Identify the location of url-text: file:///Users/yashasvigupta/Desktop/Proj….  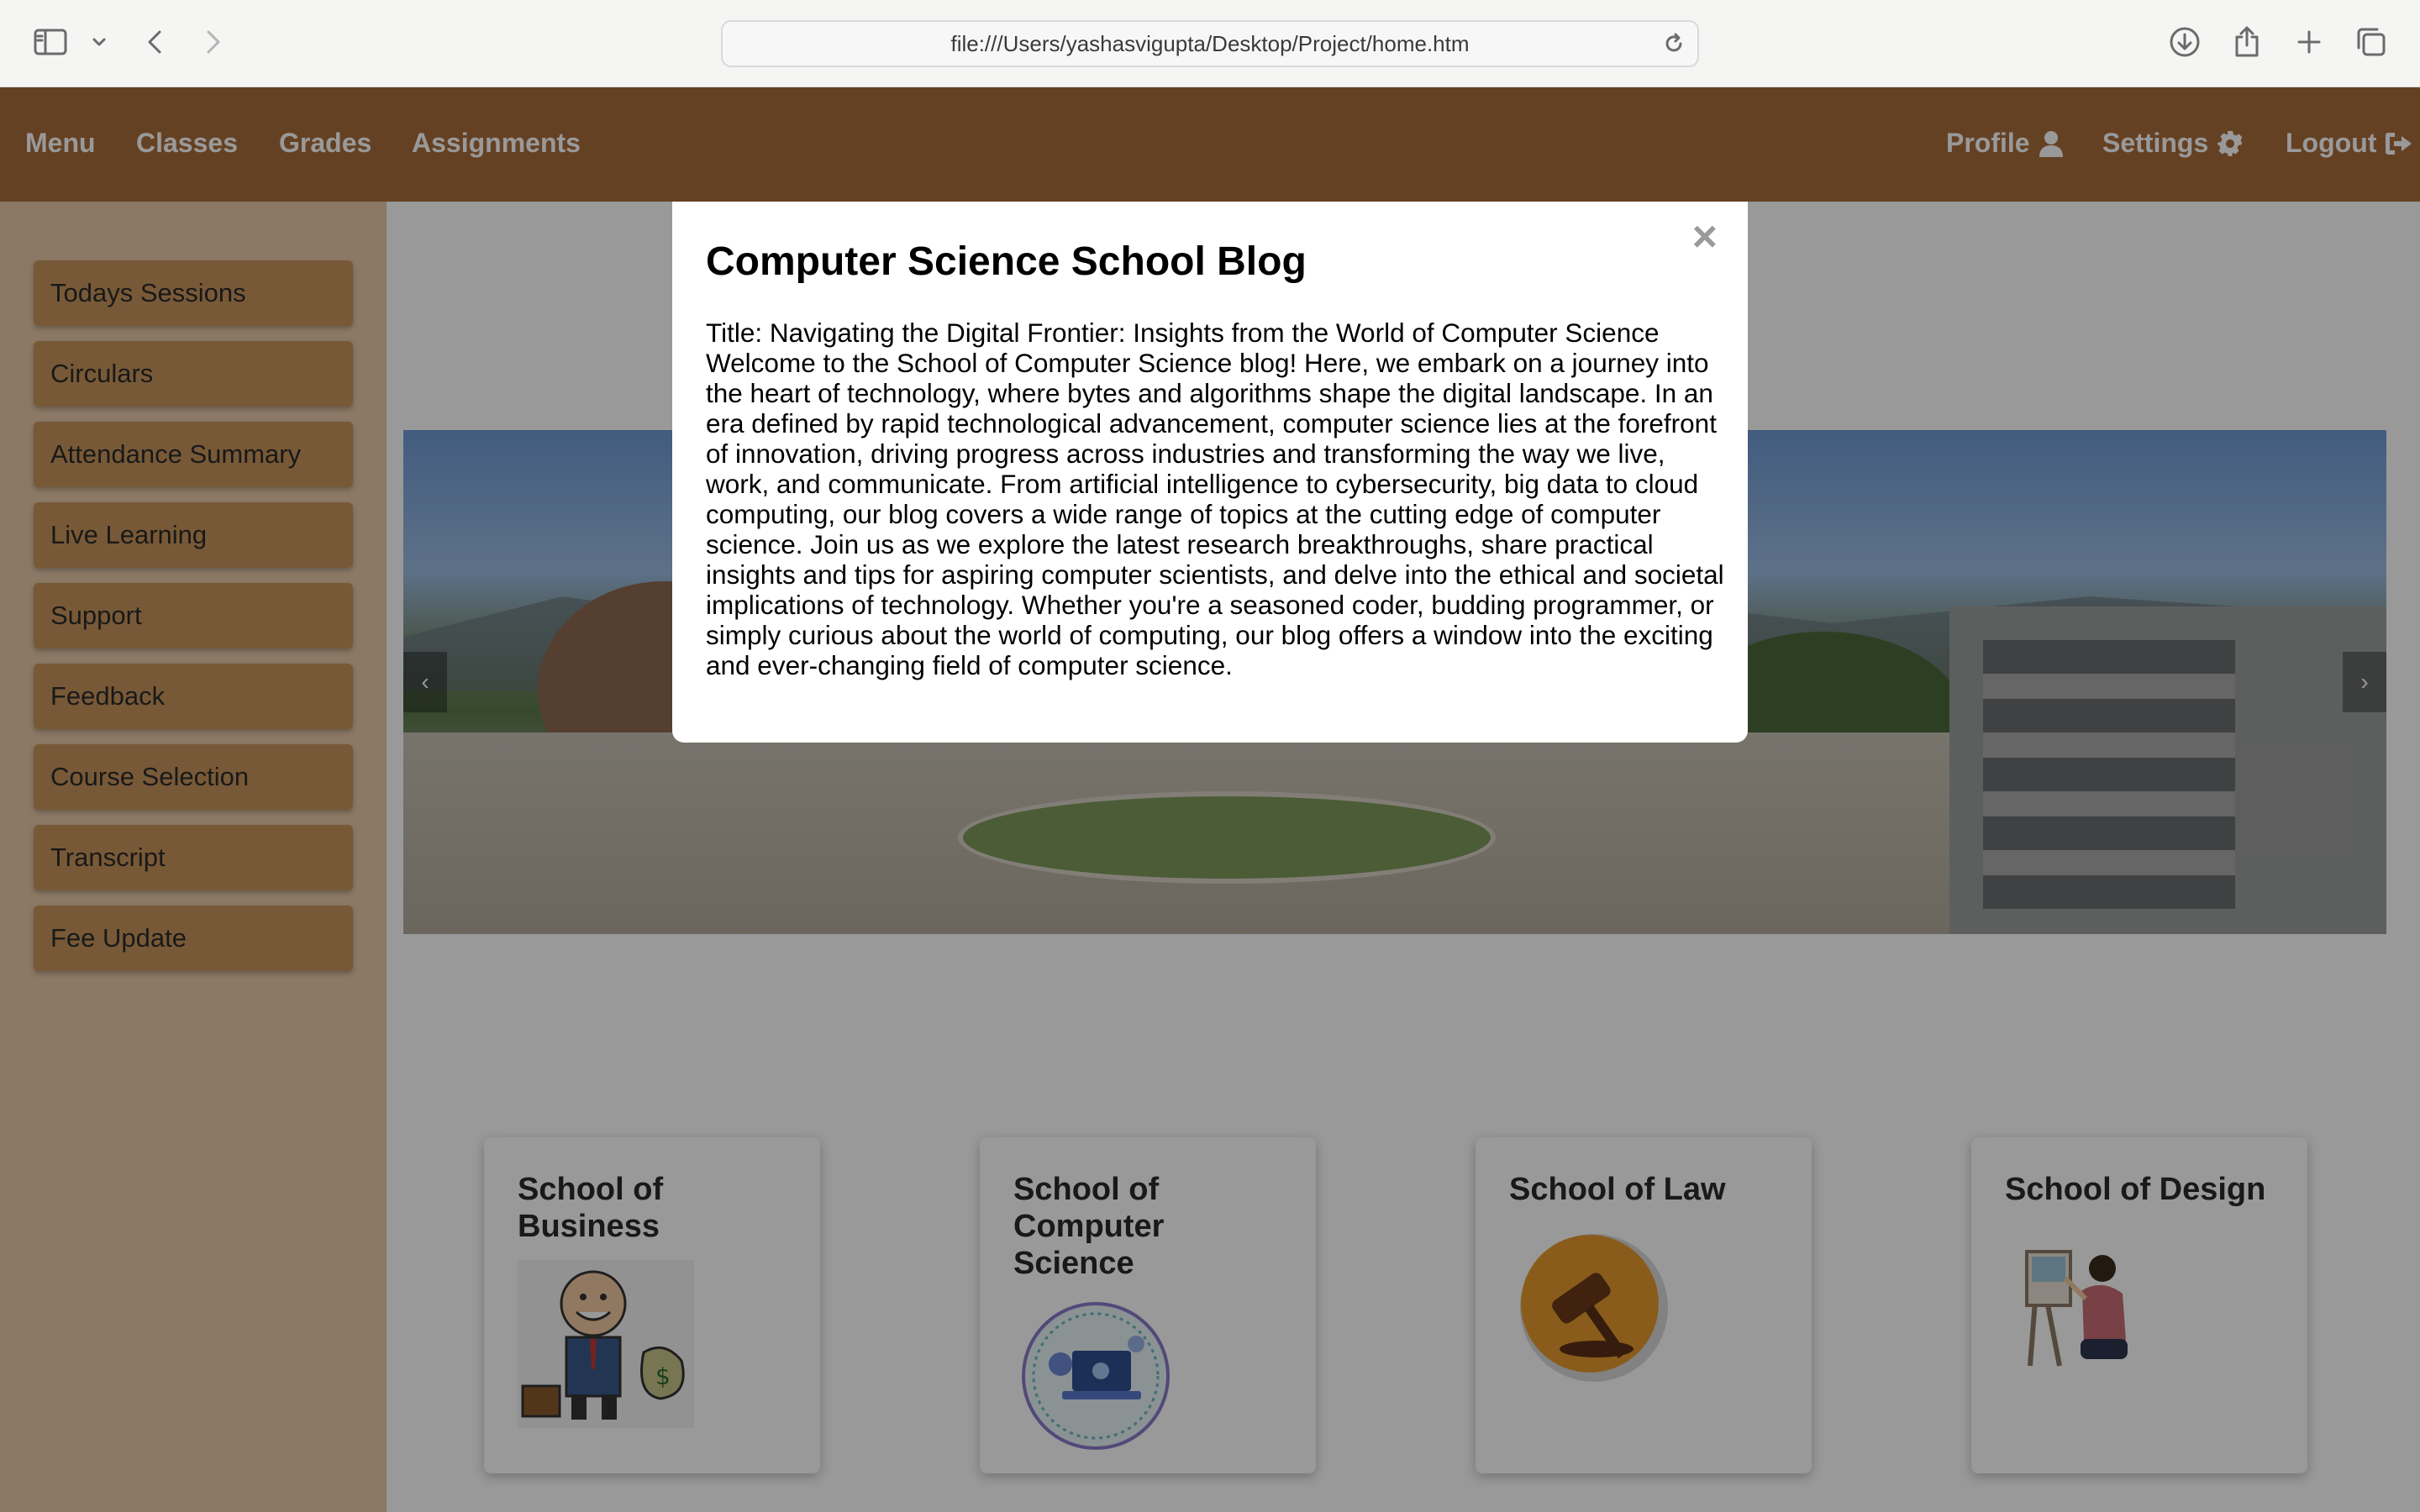
(1210, 43).